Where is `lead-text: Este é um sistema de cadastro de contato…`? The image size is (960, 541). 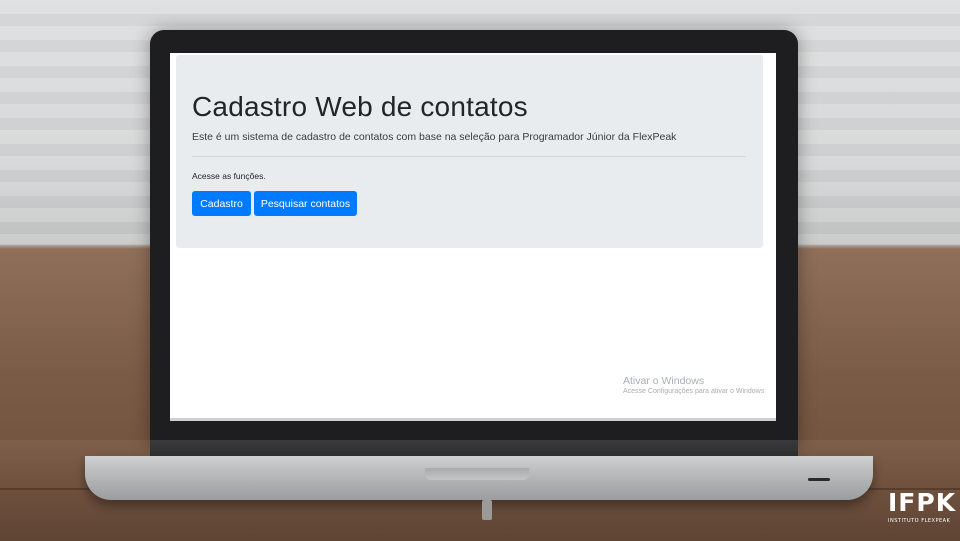 lead-text: Este é um sistema de cadastro de contato… is located at coordinates (434, 137).